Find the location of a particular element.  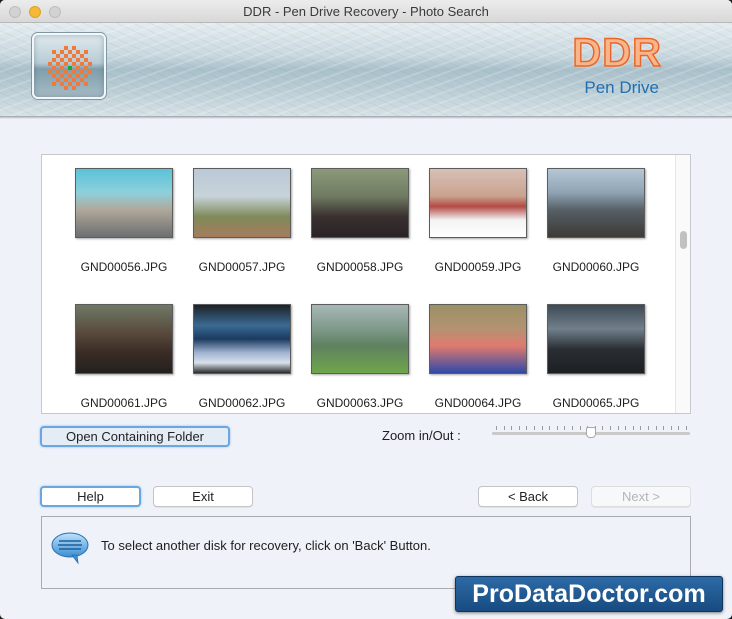

photo-filename: GND00056.JPG is located at coordinates (124, 267).